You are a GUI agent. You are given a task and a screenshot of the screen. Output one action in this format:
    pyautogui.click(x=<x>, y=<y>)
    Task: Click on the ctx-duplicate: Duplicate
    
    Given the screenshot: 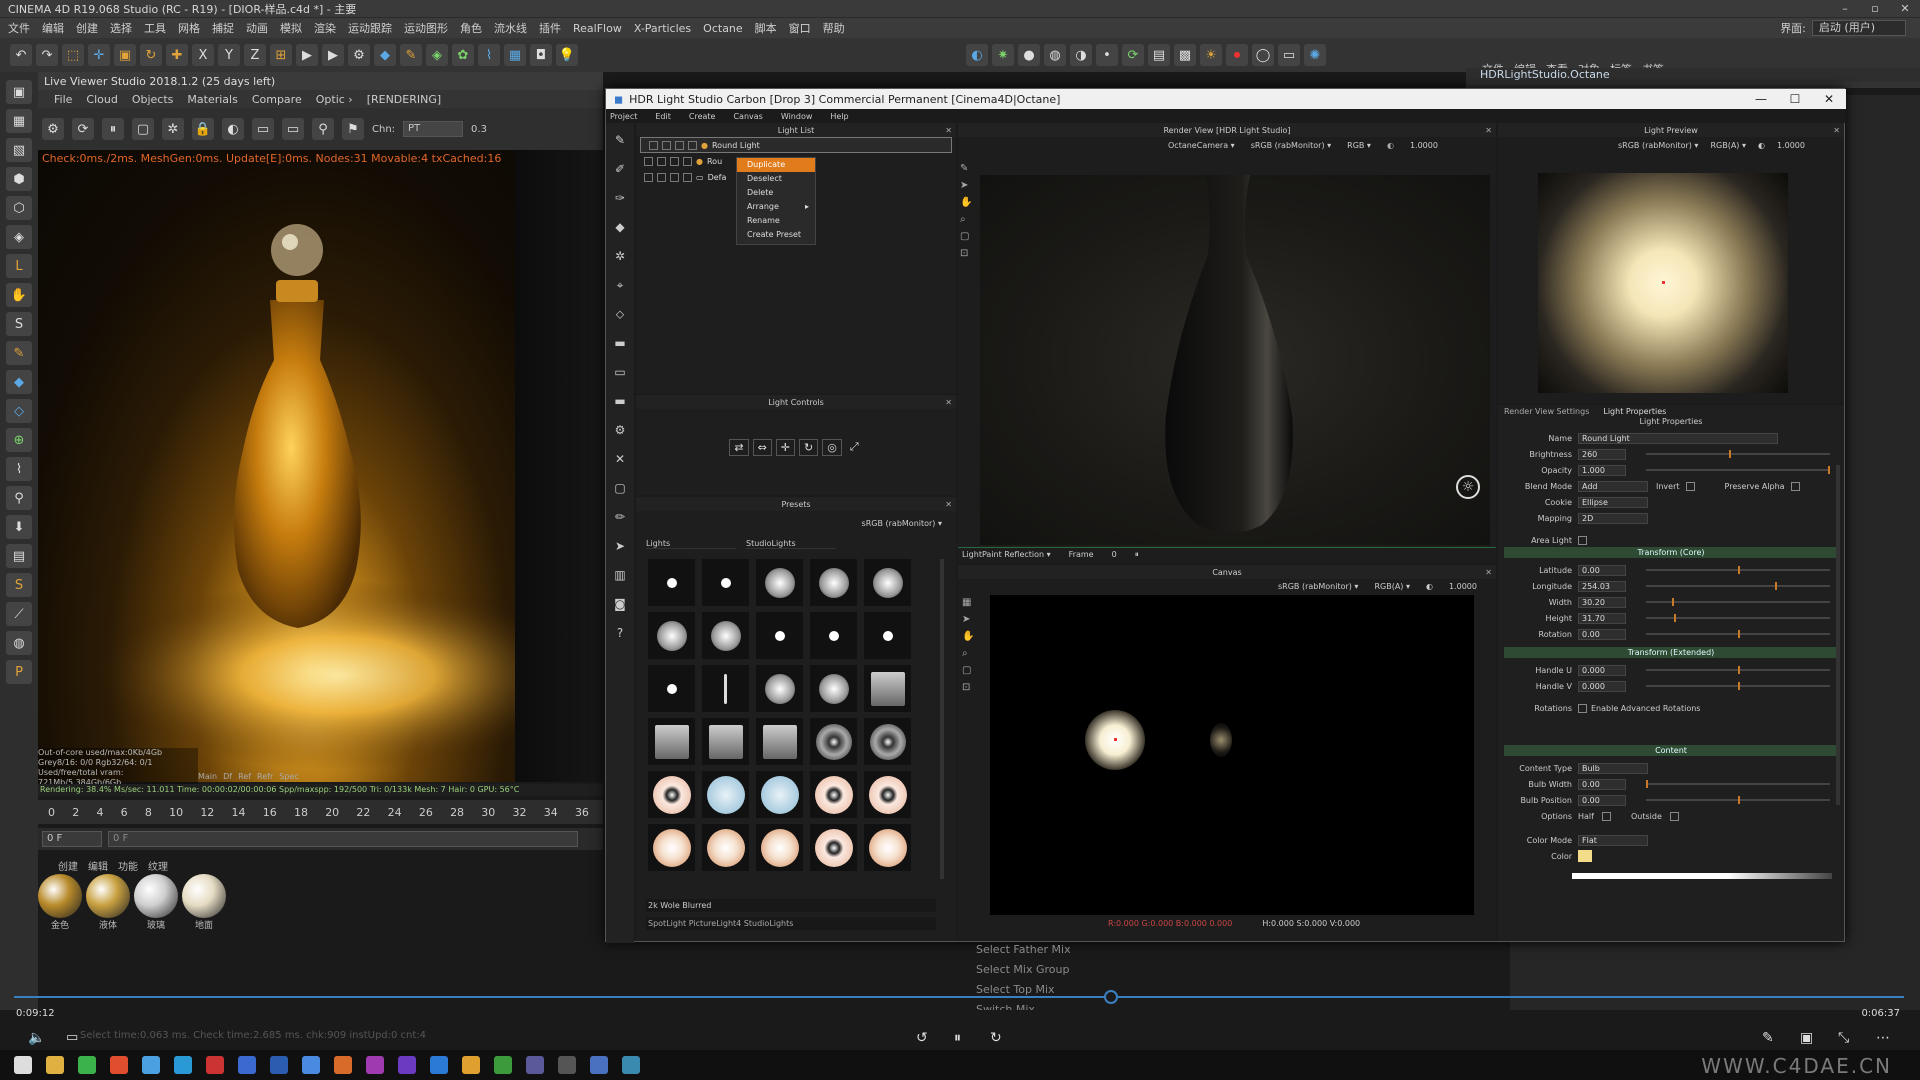 What is the action you would take?
    pyautogui.click(x=776, y=165)
    